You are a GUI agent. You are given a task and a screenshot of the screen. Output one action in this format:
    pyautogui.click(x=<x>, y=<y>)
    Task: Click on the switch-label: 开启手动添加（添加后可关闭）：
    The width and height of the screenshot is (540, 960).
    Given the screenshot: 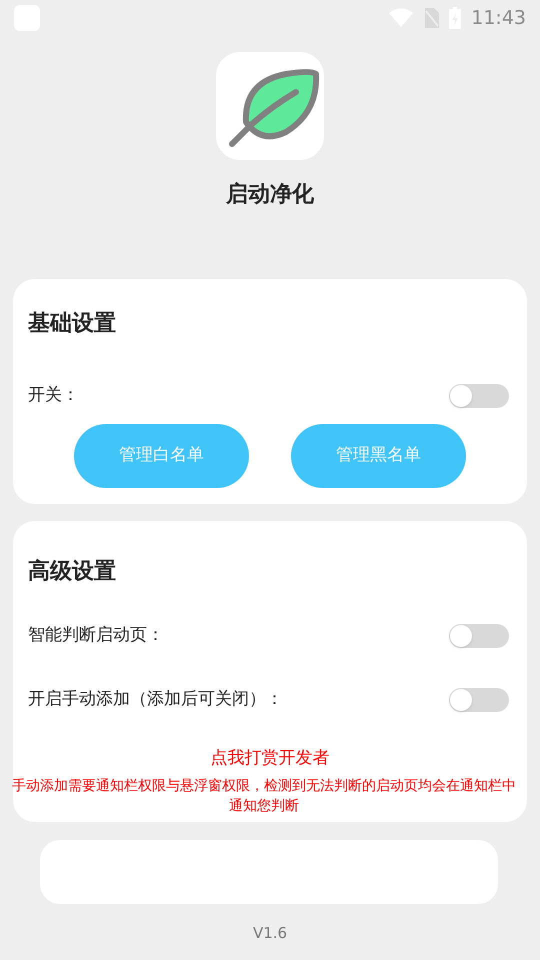 What is the action you would take?
    pyautogui.click(x=155, y=700)
    